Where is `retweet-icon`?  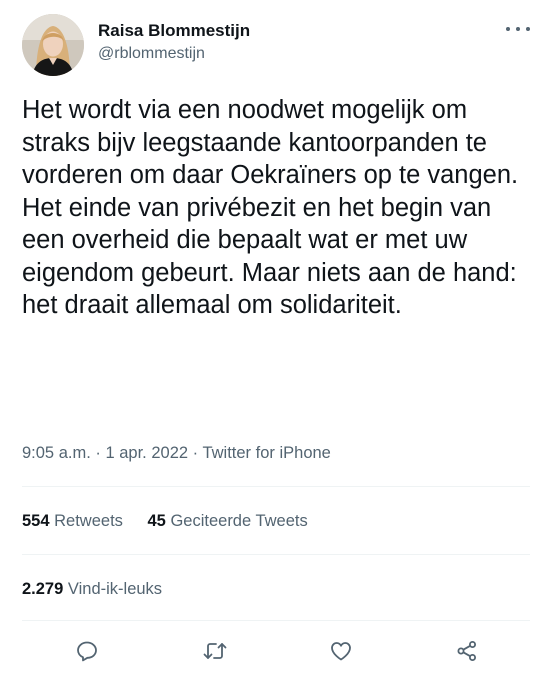 retweet-icon is located at coordinates (215, 651).